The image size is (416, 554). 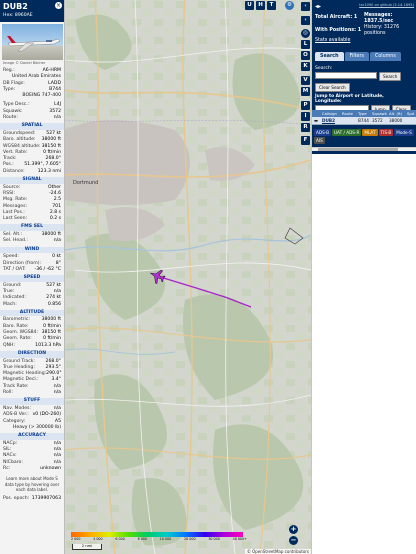 I want to click on col-type: Type, so click(x=363, y=113).